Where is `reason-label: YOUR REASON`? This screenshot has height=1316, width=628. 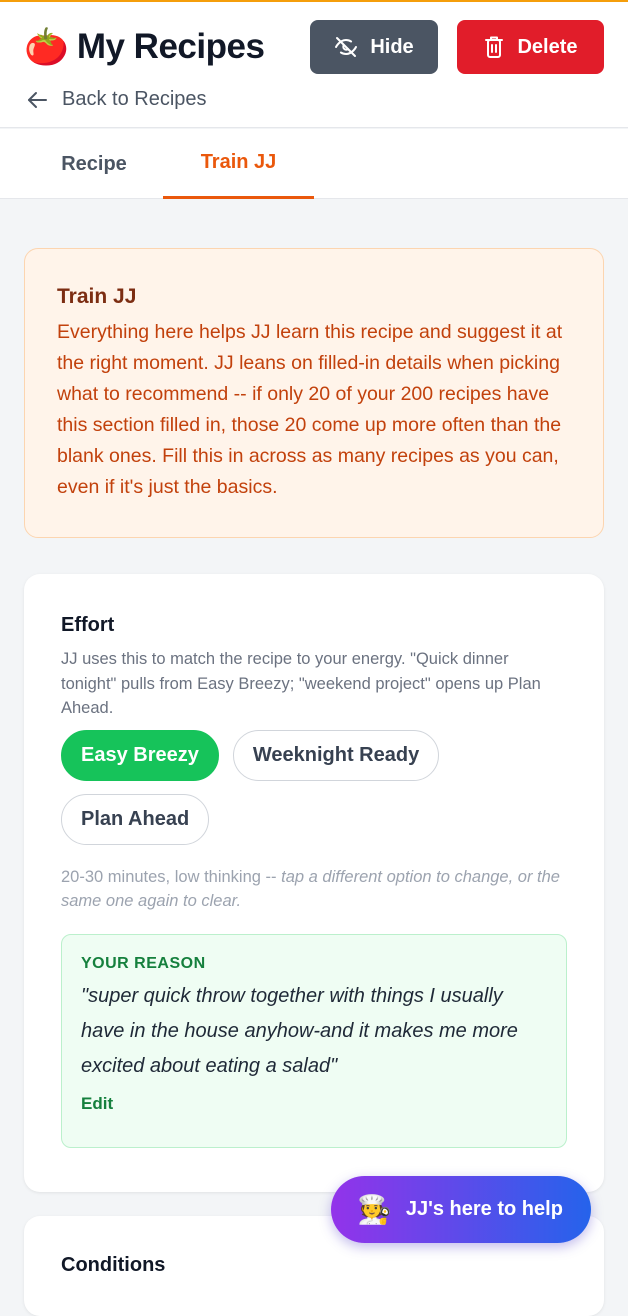 reason-label: YOUR REASON is located at coordinates (143, 963).